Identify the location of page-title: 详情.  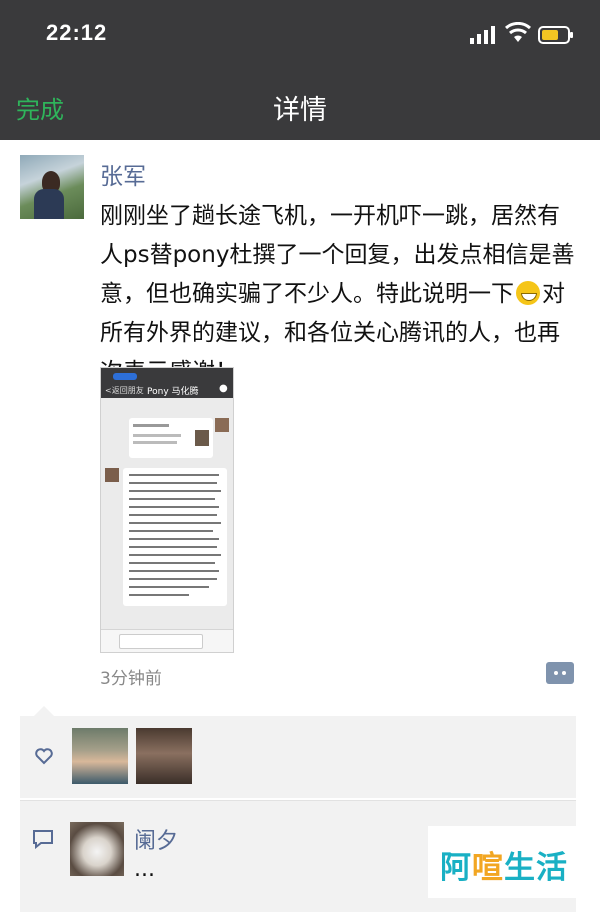
(300, 110).